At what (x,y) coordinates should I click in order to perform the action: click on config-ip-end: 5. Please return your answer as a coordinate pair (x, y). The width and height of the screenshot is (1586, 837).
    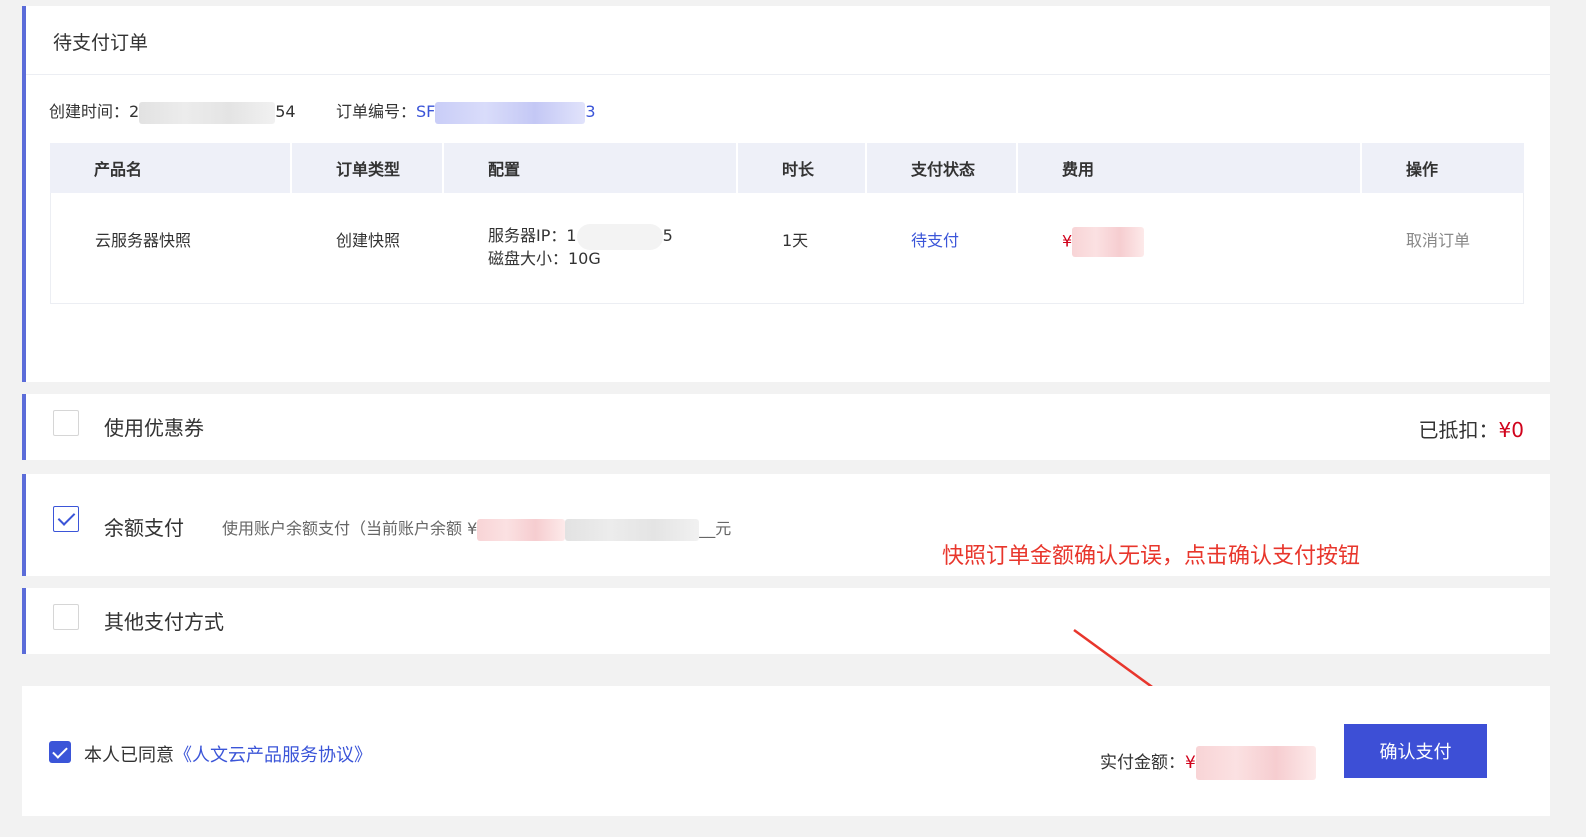
    Looking at the image, I should click on (667, 235).